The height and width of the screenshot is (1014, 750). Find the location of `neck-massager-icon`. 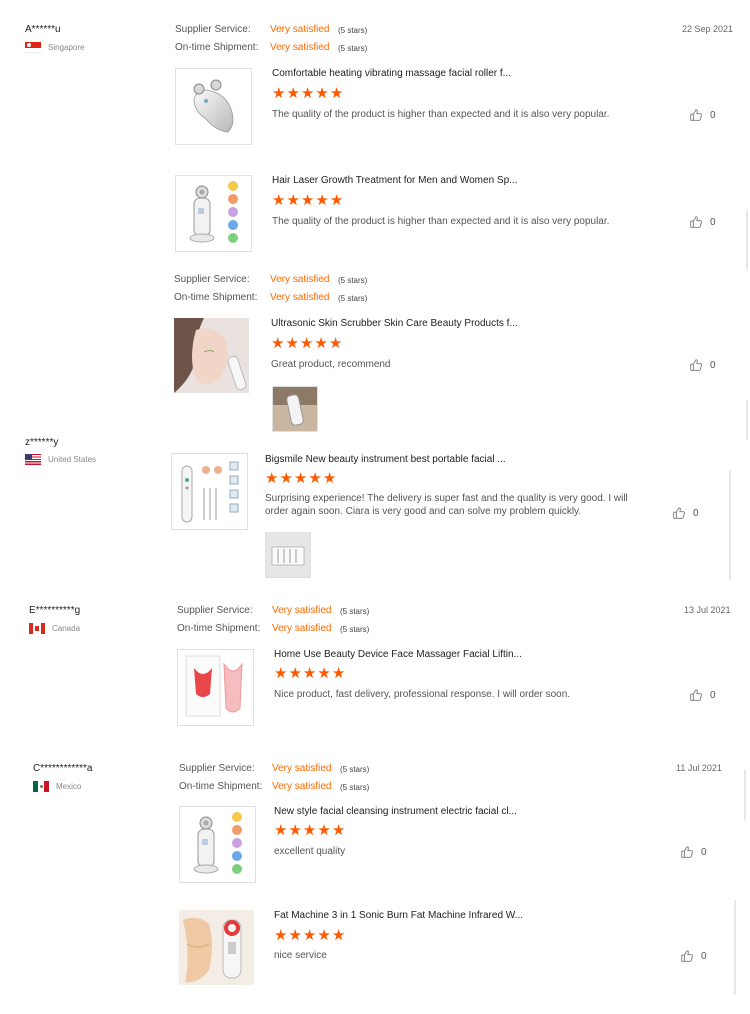

neck-massager-icon is located at coordinates (214, 686).